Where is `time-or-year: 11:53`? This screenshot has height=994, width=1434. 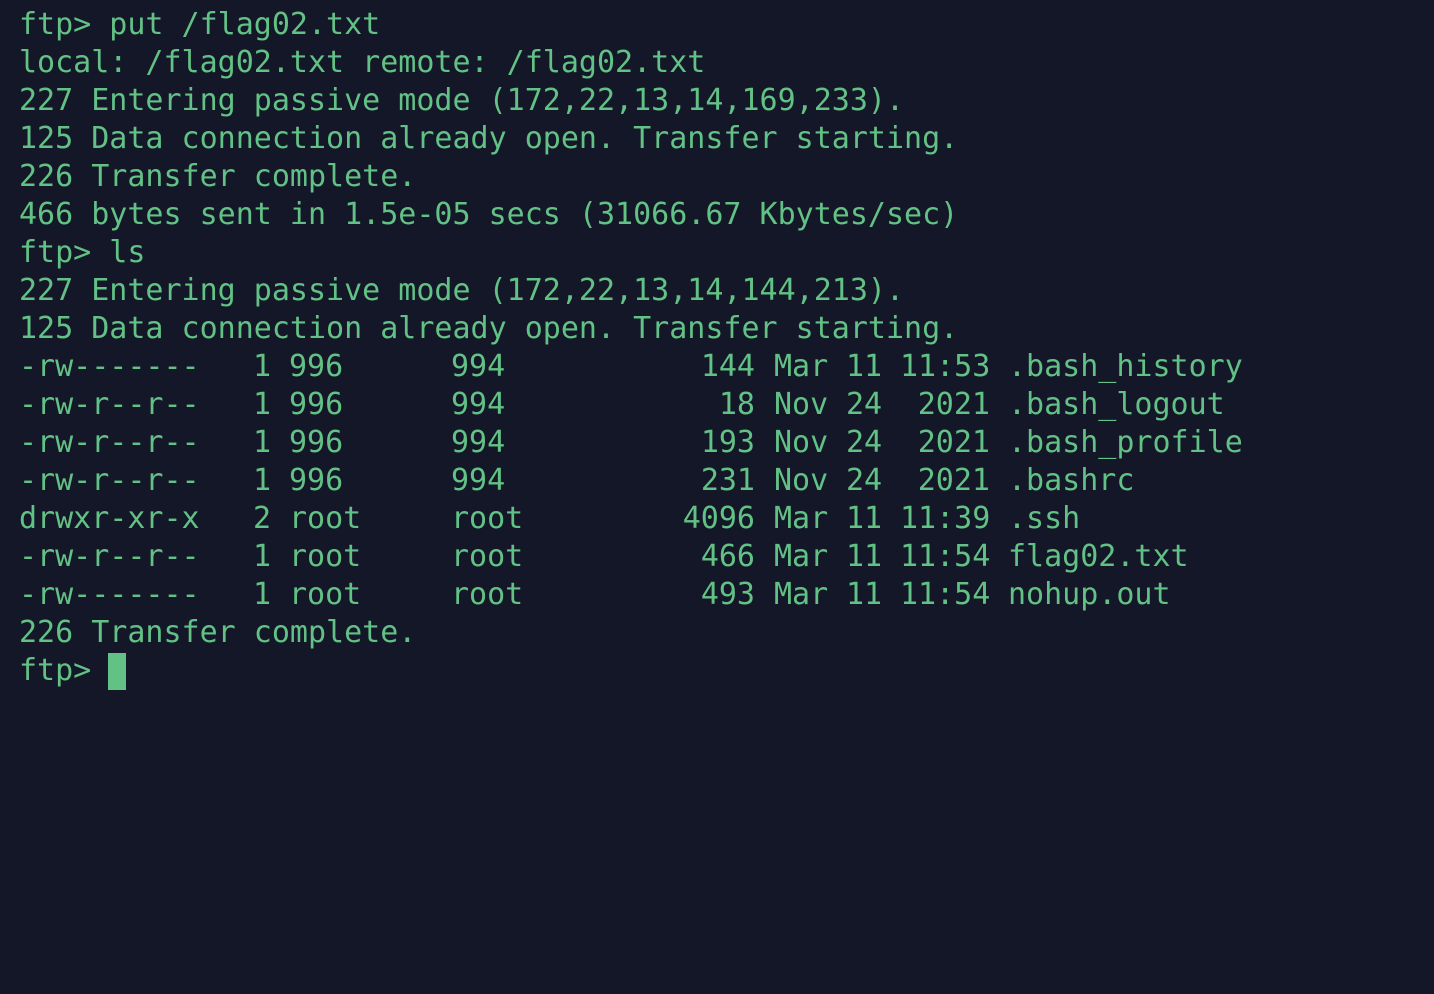
time-or-year: 11:53 is located at coordinates (945, 366).